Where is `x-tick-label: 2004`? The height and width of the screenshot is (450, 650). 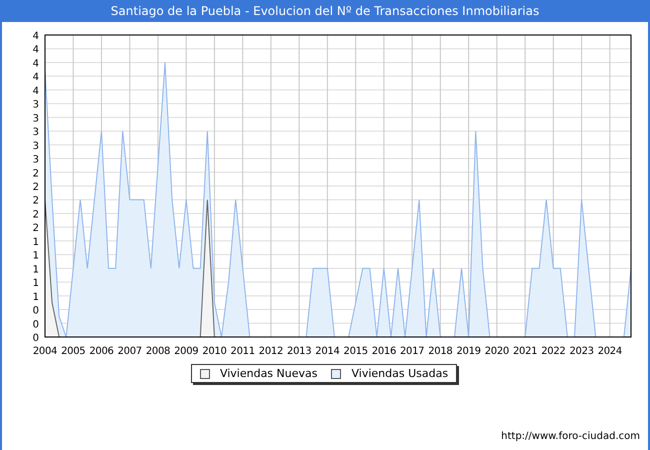 x-tick-label: 2004 is located at coordinates (45, 351).